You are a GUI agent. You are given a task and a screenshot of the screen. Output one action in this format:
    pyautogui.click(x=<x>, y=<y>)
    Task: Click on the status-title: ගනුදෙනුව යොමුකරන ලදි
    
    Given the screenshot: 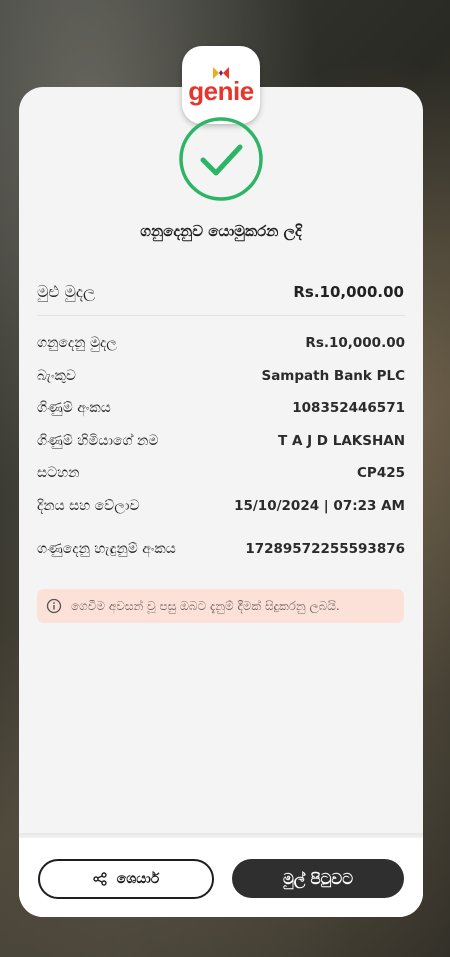 What is the action you would take?
    pyautogui.click(x=221, y=231)
    